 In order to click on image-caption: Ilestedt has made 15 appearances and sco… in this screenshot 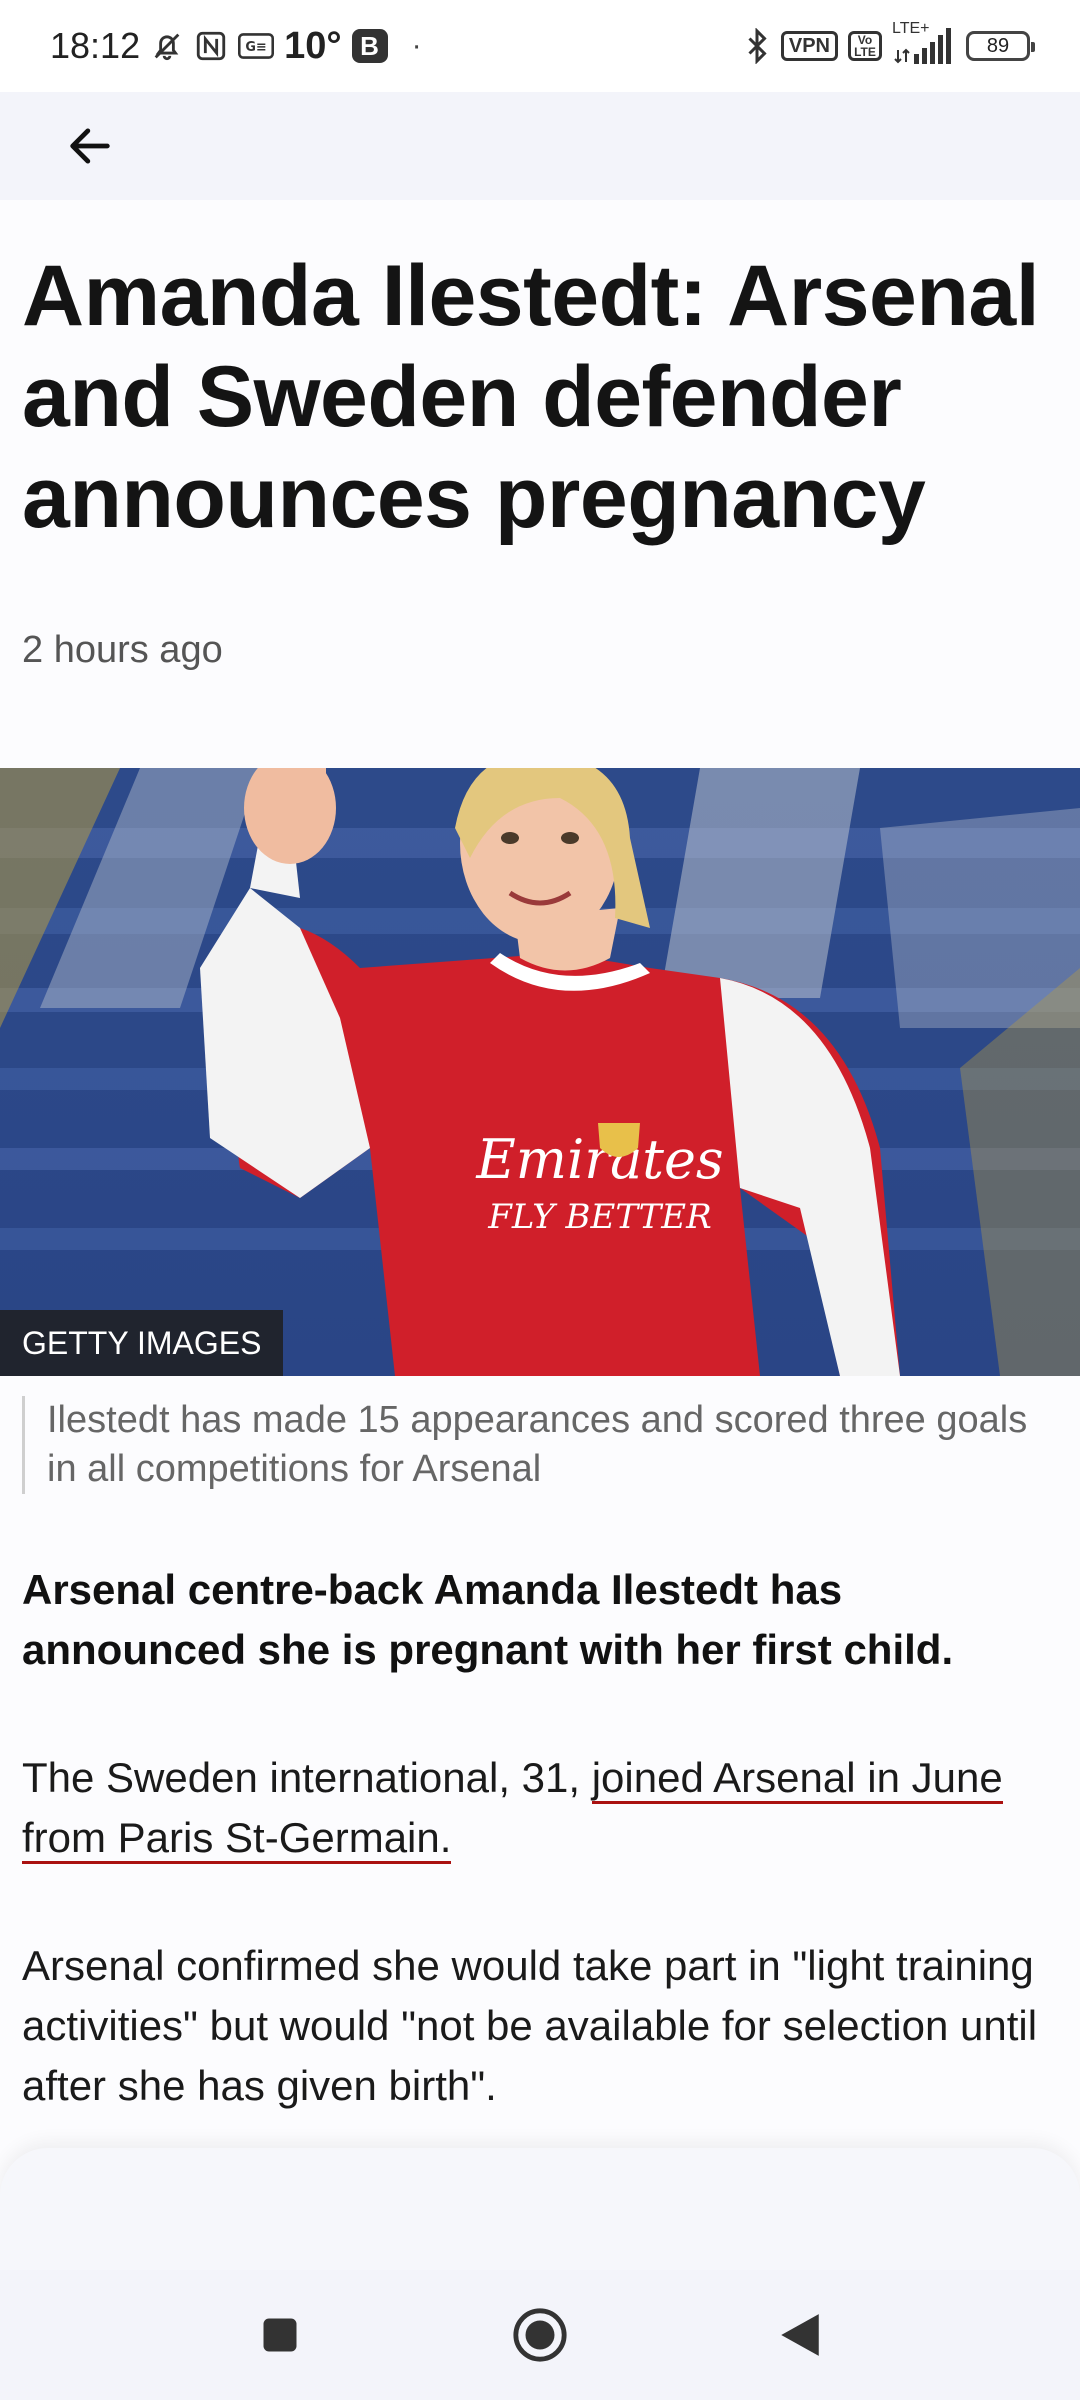, I will do `click(532, 1445)`.